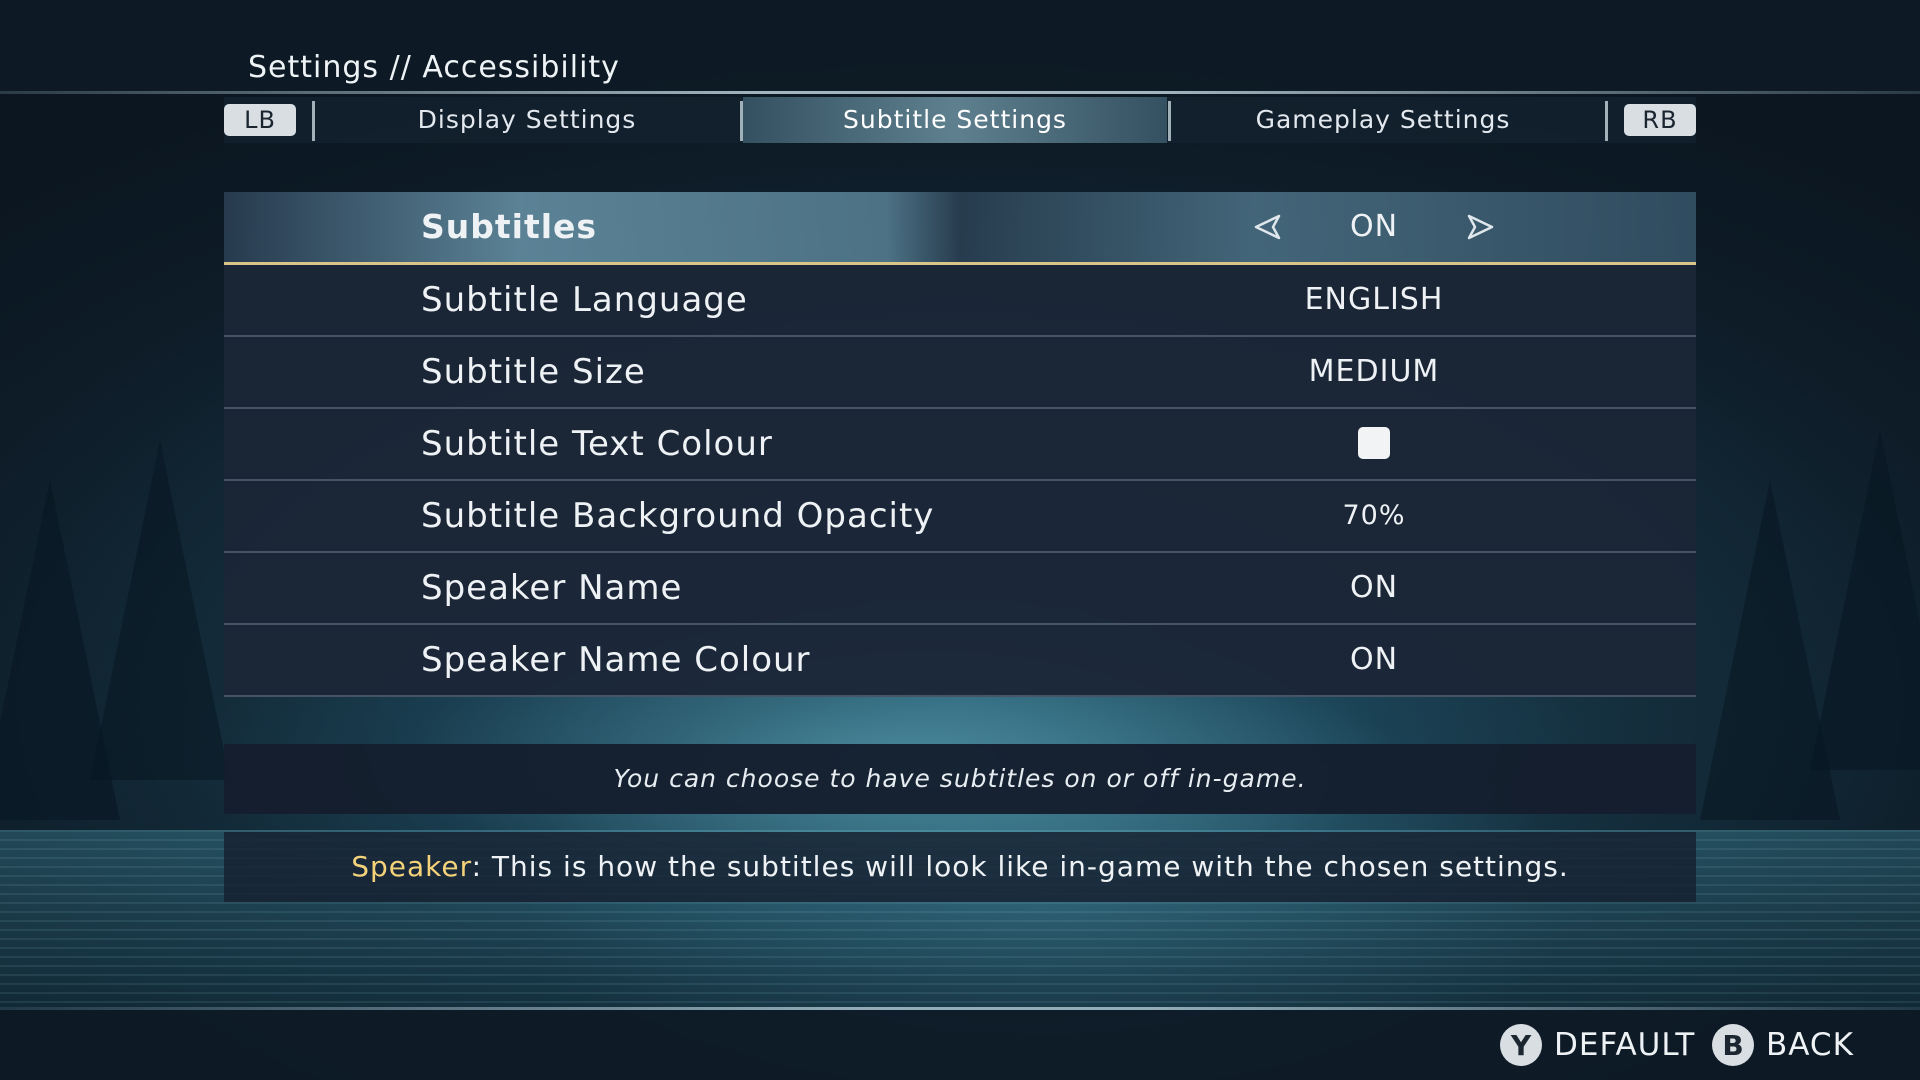 The image size is (1920, 1080). What do you see at coordinates (1521, 1045) in the screenshot?
I see `y-button-icon: Y` at bounding box center [1521, 1045].